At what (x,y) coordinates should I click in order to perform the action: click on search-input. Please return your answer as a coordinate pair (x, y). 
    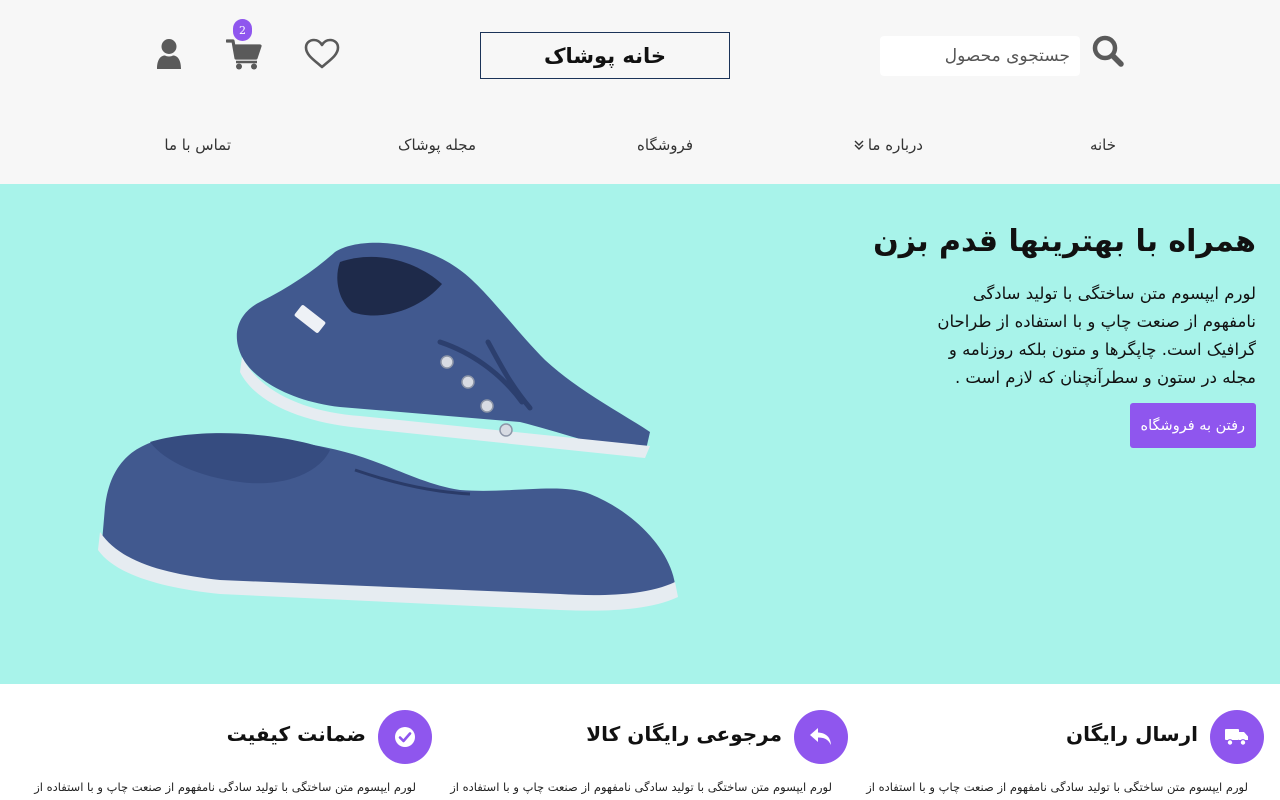
    Looking at the image, I should click on (980, 56).